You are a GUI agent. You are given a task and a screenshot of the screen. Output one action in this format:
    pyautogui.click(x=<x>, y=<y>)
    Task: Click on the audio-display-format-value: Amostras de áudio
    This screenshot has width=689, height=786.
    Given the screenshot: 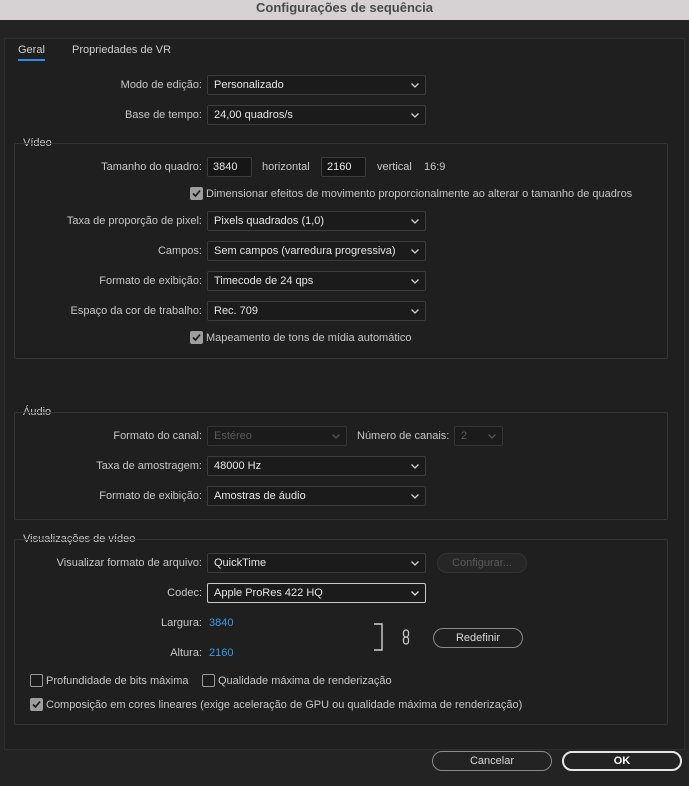 What is the action you would take?
    pyautogui.click(x=260, y=496)
    